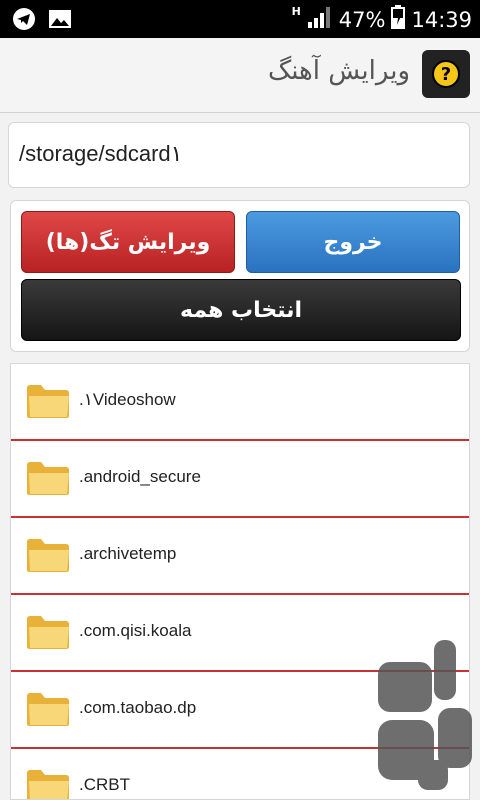 Image resolution: width=480 pixels, height=800 pixels. I want to click on file-name: .com.qisi.koala, so click(135, 630).